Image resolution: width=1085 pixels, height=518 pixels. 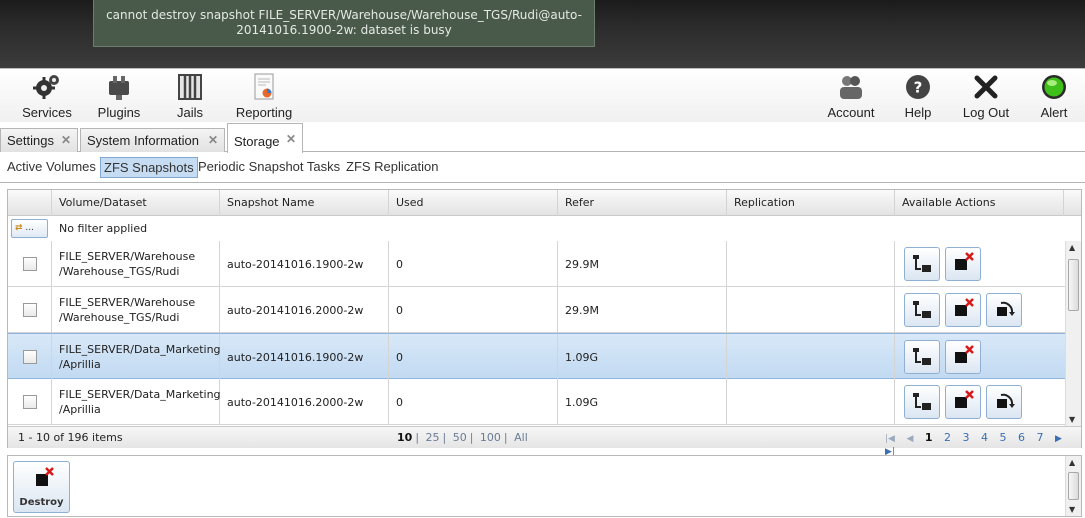 What do you see at coordinates (542, 95) in the screenshot?
I see `main-toolbar: Services Plugins Jails Reporting Account` at bounding box center [542, 95].